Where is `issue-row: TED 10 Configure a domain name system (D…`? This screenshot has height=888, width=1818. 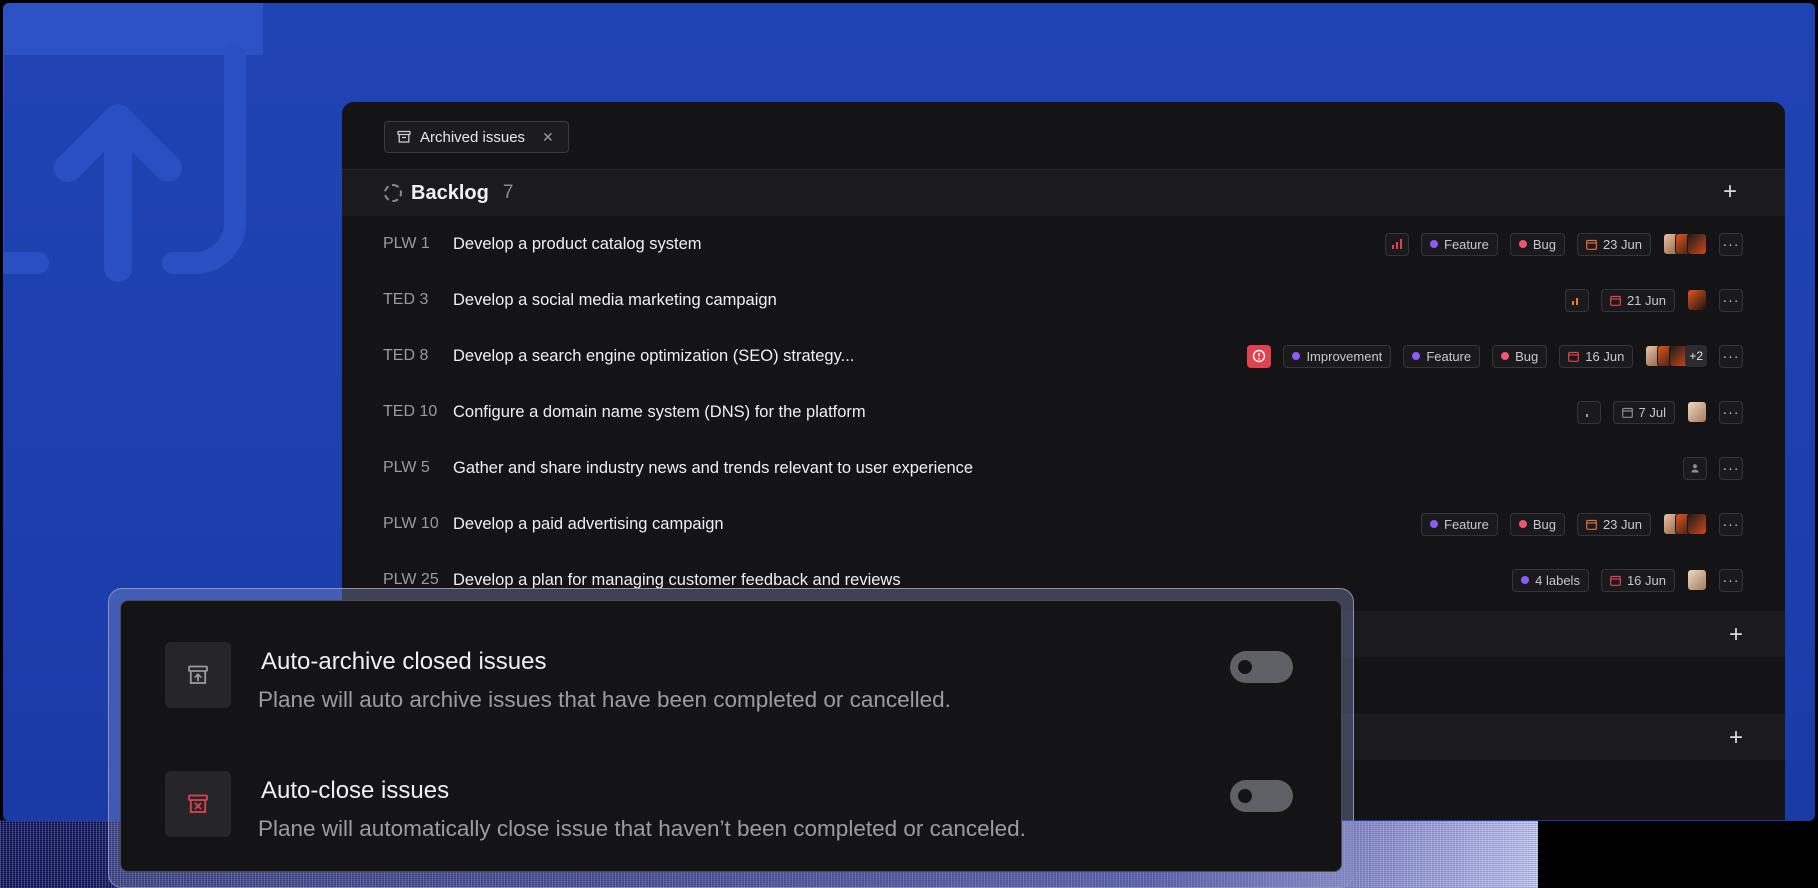 issue-row: TED 10 Configure a domain name system (D… is located at coordinates (1063, 412).